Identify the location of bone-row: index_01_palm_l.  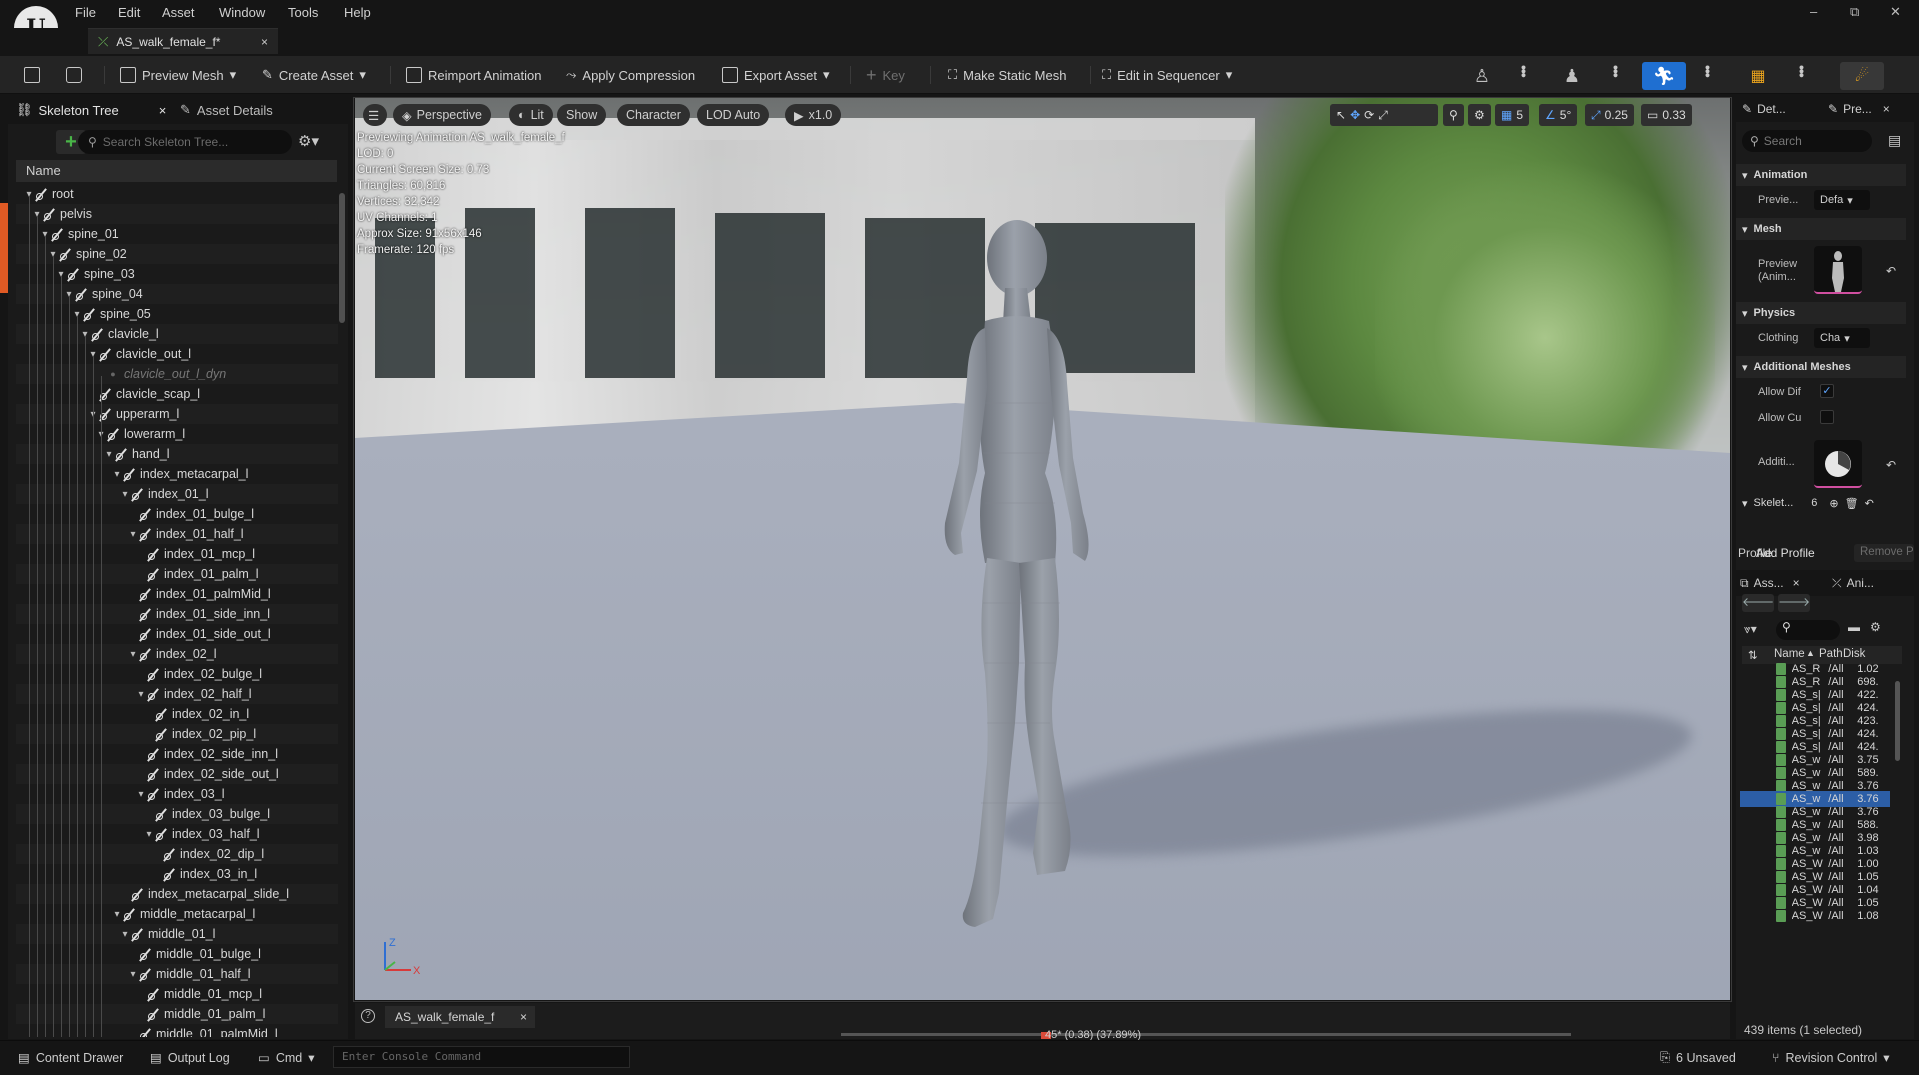
(177, 574).